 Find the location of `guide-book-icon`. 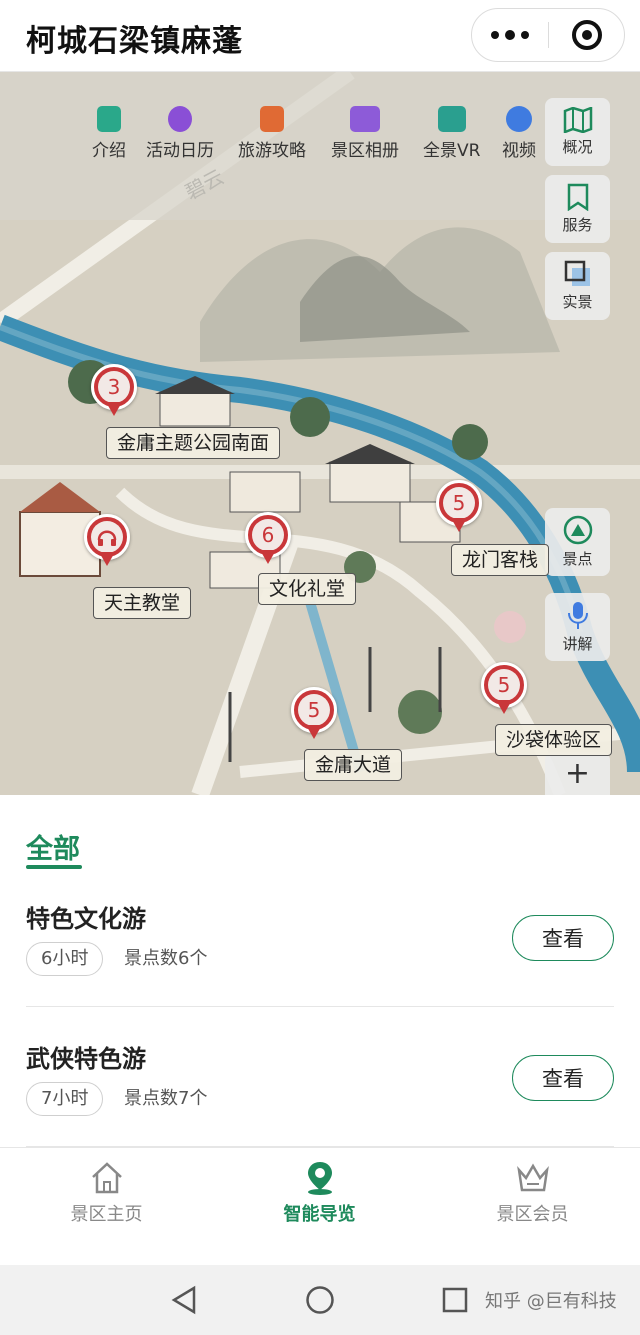

guide-book-icon is located at coordinates (272, 119).